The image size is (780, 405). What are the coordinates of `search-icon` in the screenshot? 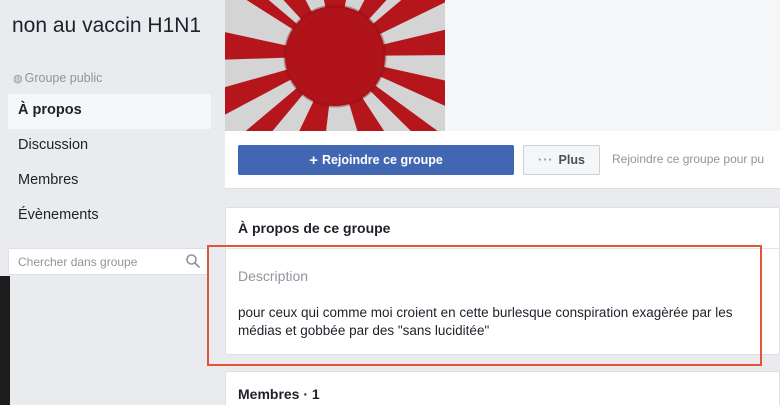 It's located at (193, 261).